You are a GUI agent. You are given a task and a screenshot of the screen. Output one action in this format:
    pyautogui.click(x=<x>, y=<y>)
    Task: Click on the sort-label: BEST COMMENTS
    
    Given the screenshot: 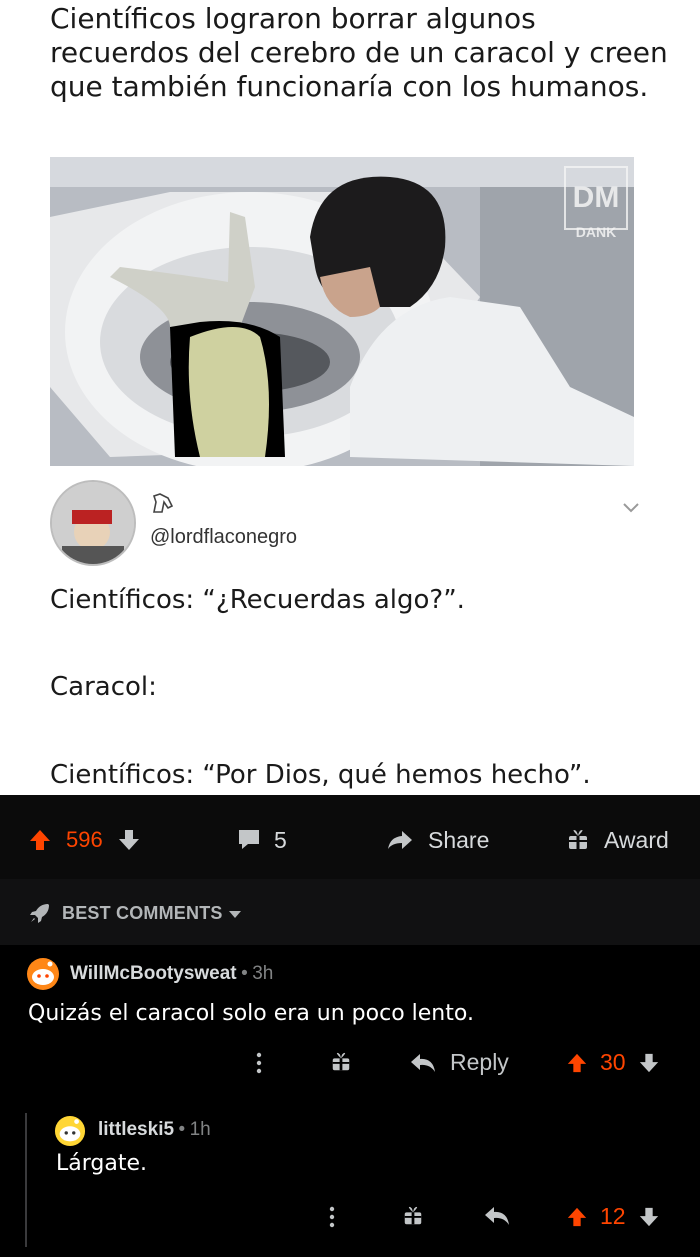 What is the action you would take?
    pyautogui.click(x=142, y=913)
    